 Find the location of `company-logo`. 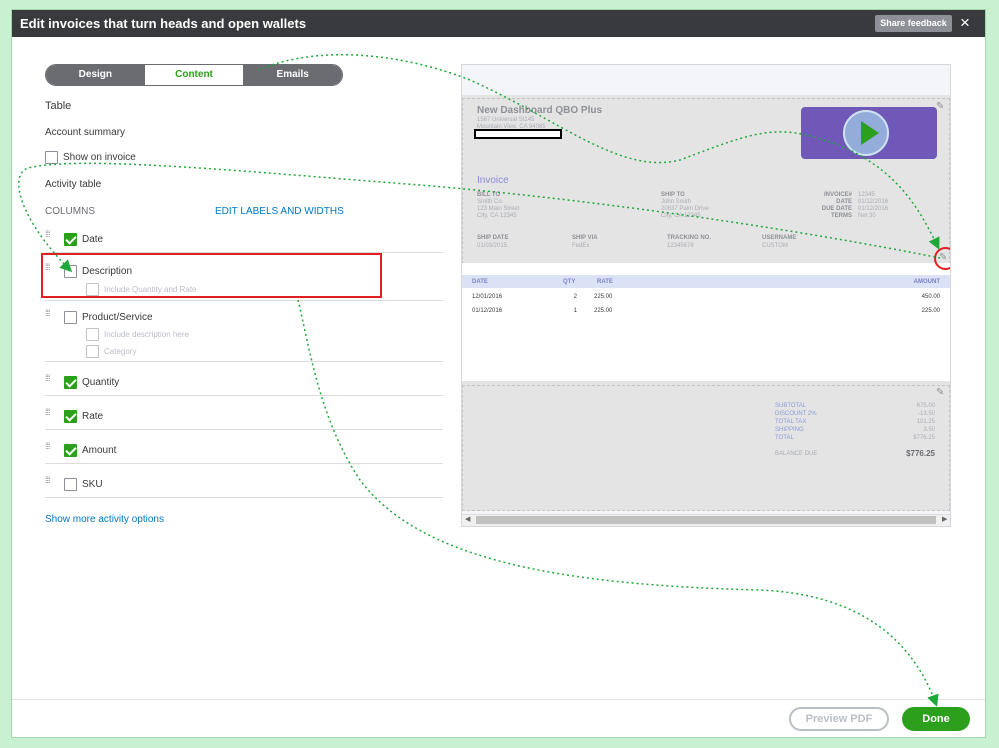

company-logo is located at coordinates (869, 133).